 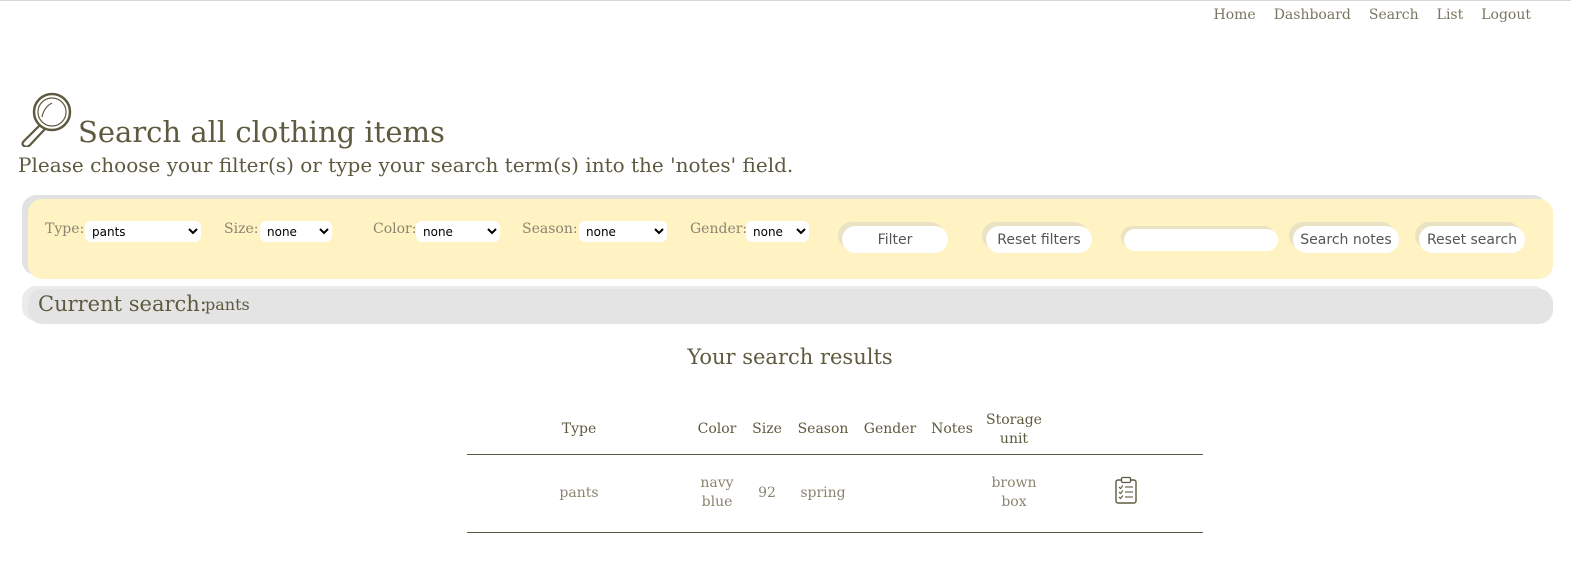 What do you see at coordinates (952, 493) in the screenshot?
I see `cell-notes` at bounding box center [952, 493].